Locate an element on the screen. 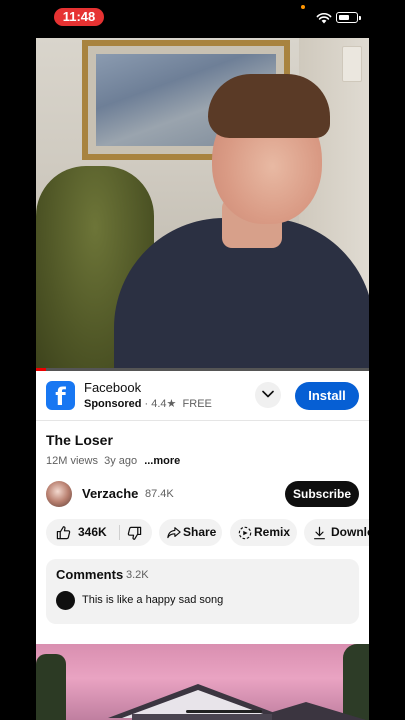 The image size is (405, 720). install-button: Install is located at coordinates (327, 396).